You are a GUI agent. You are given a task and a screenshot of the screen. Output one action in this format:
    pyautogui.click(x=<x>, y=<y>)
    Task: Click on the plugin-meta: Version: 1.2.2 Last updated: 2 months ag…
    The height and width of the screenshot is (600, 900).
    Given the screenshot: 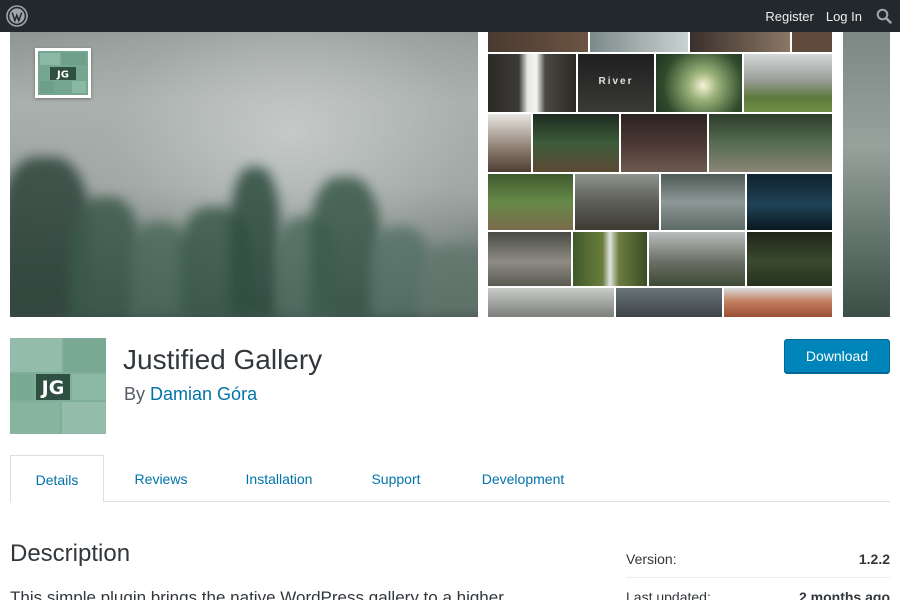 What is the action you would take?
    pyautogui.click(x=758, y=570)
    